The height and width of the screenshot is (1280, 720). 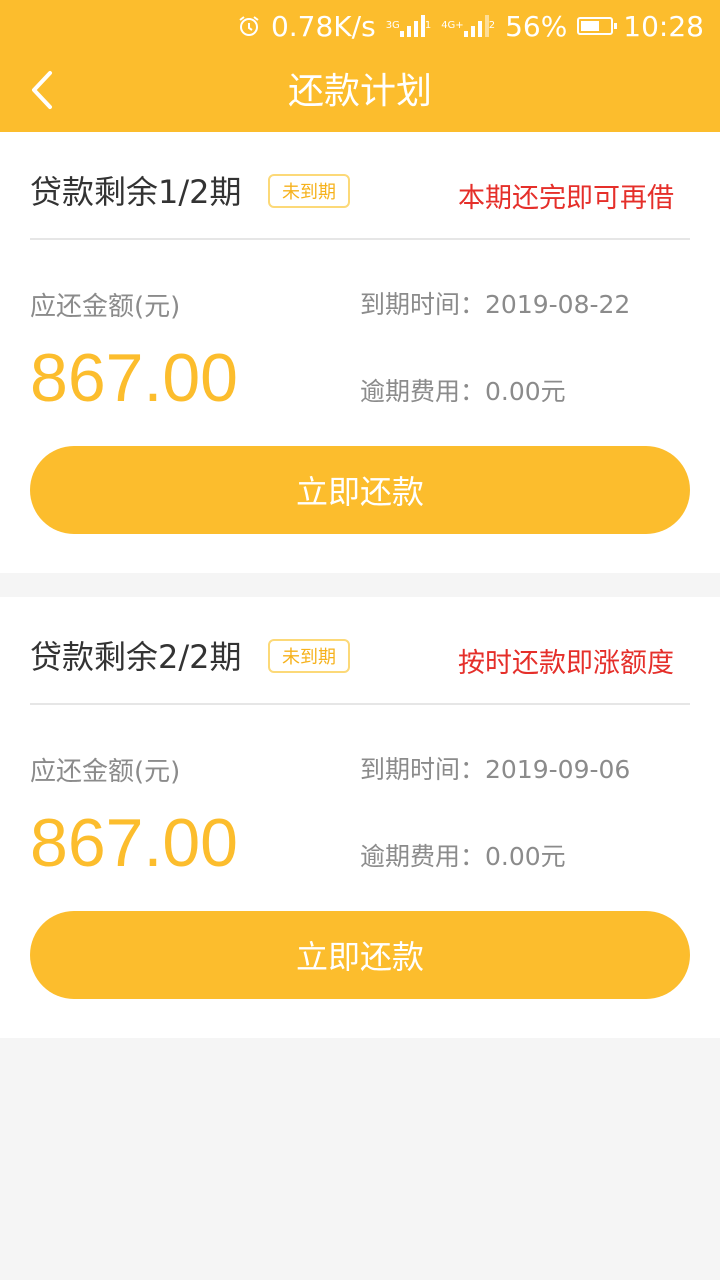 I want to click on sim2-type: 4G+, so click(x=452, y=25).